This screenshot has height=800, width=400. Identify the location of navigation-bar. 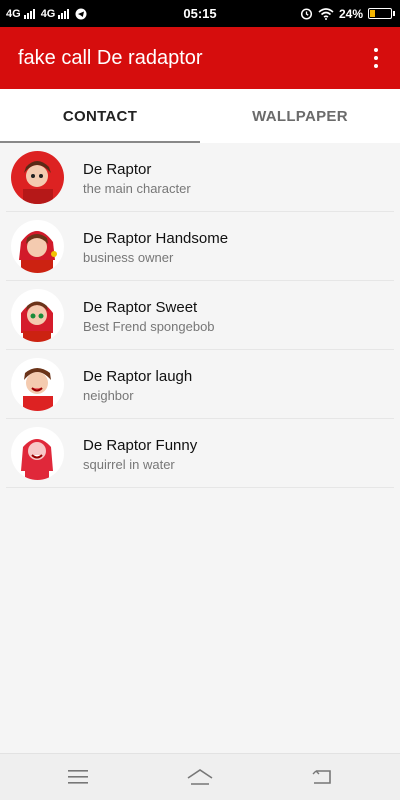
(200, 776).